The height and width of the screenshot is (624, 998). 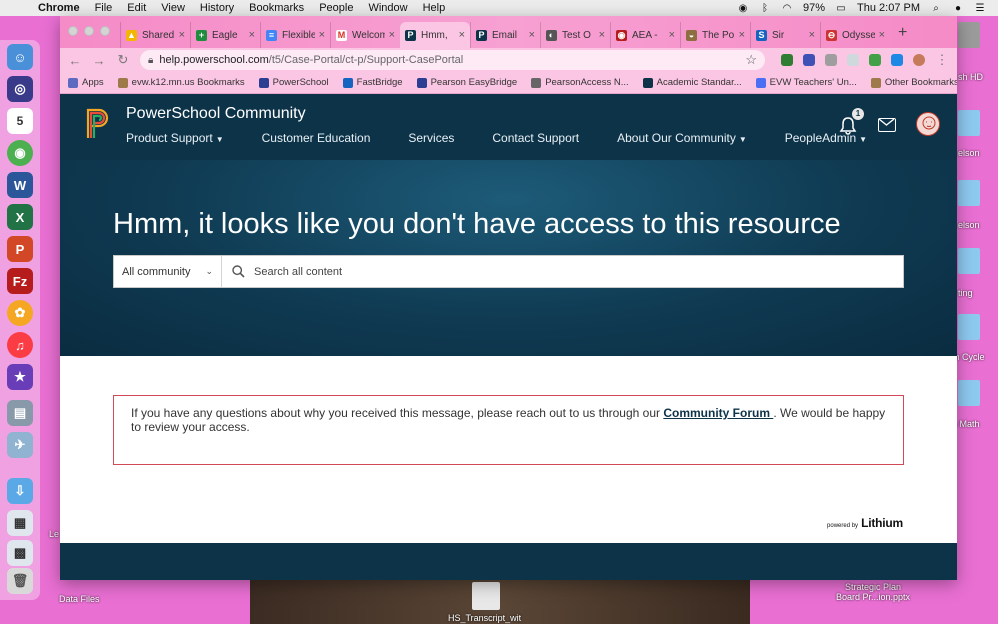 What do you see at coordinates (888, 8) in the screenshot?
I see `clock: Thu 2:07 PM` at bounding box center [888, 8].